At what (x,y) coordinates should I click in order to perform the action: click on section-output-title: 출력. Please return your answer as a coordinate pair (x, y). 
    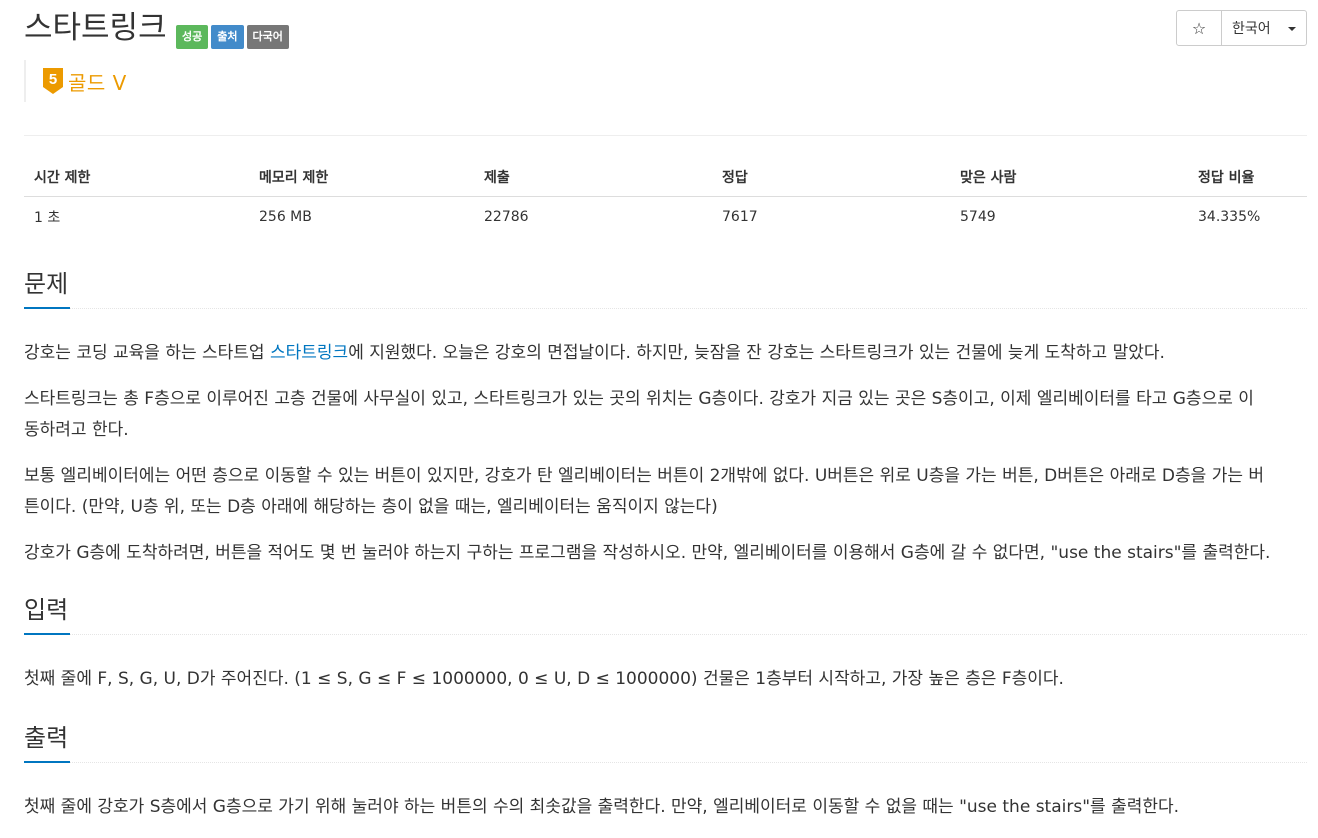
    Looking at the image, I should click on (46, 738).